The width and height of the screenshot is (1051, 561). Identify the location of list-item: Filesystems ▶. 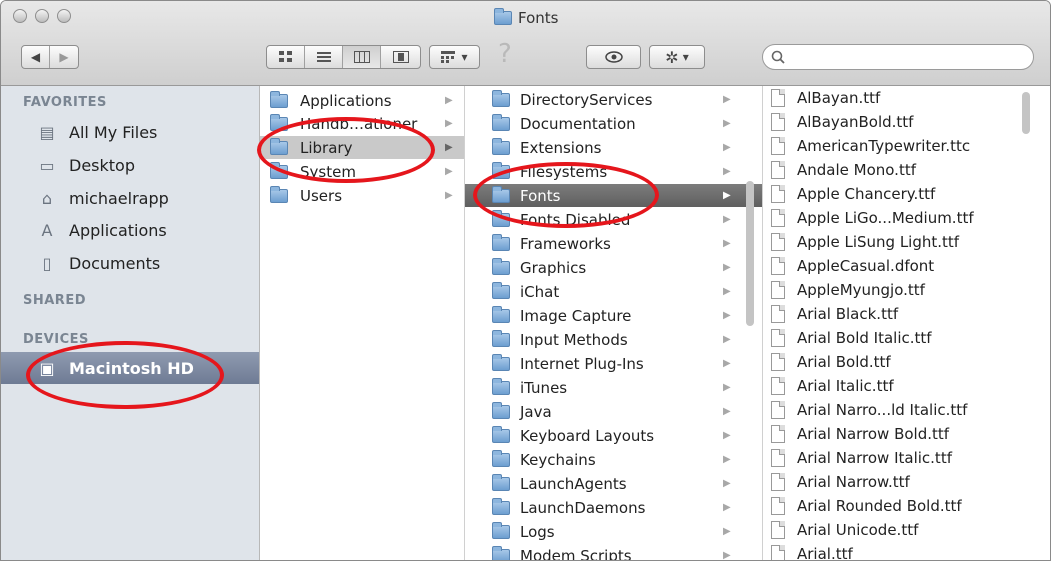
(613, 171).